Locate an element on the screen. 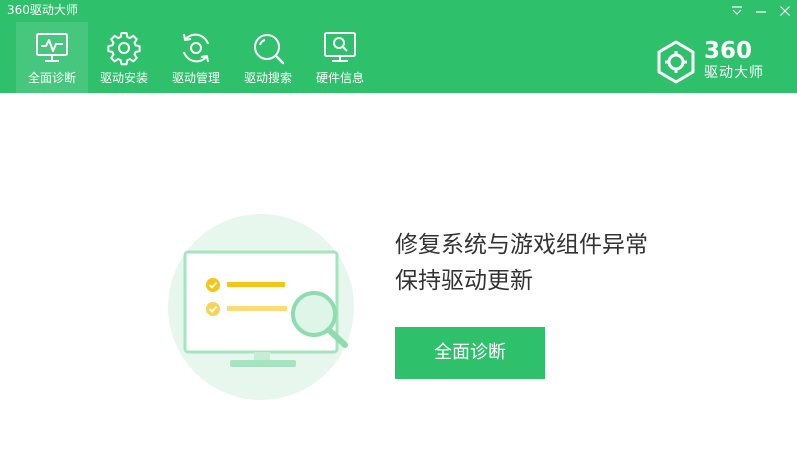  search-icon is located at coordinates (269, 49).